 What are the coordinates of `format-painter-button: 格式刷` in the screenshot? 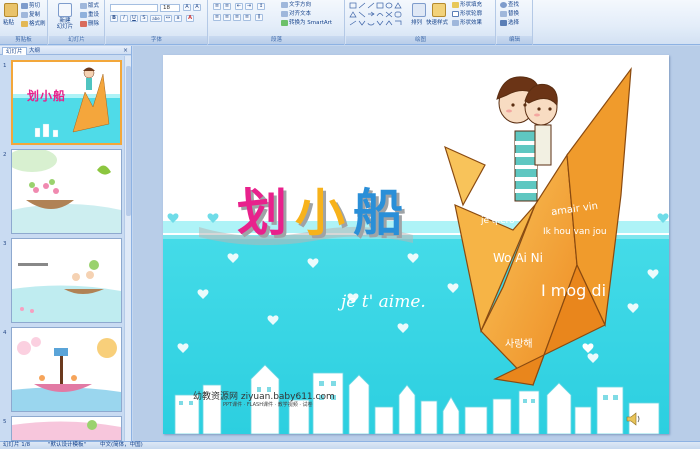 It's located at (33, 24).